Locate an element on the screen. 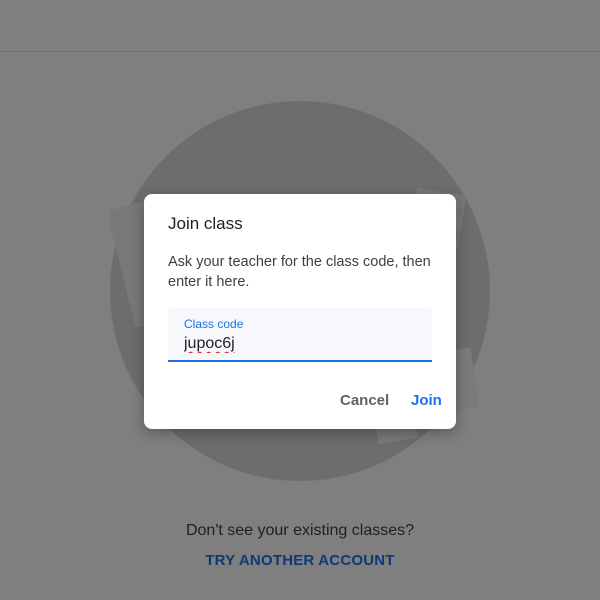  join-button: Join is located at coordinates (426, 400).